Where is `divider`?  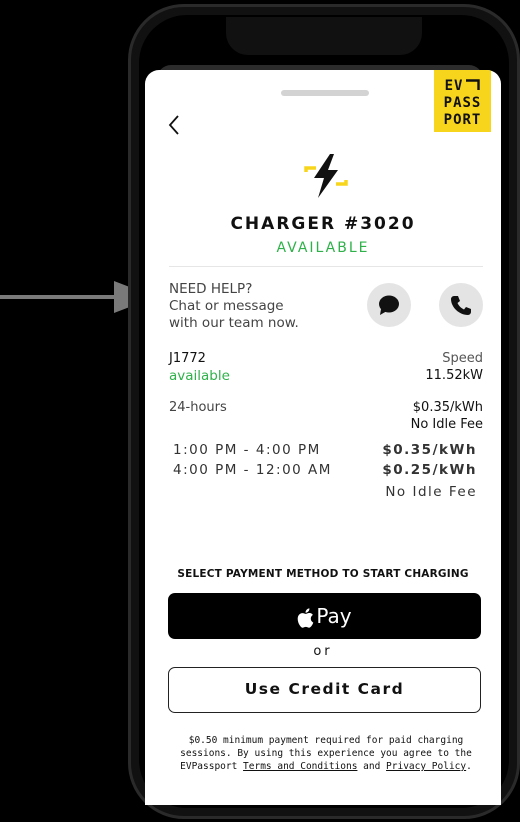
divider is located at coordinates (326, 266).